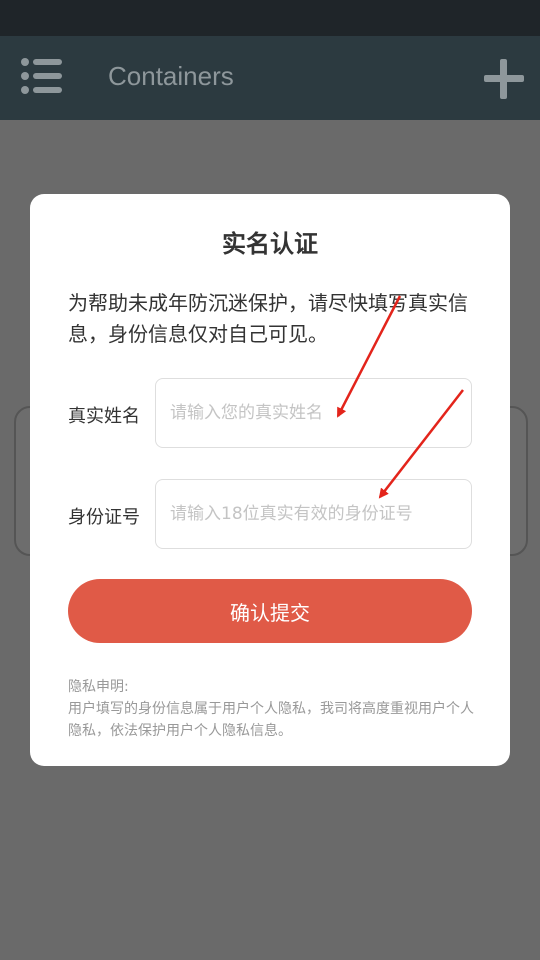  I want to click on list-menu-icon, so click(42, 76).